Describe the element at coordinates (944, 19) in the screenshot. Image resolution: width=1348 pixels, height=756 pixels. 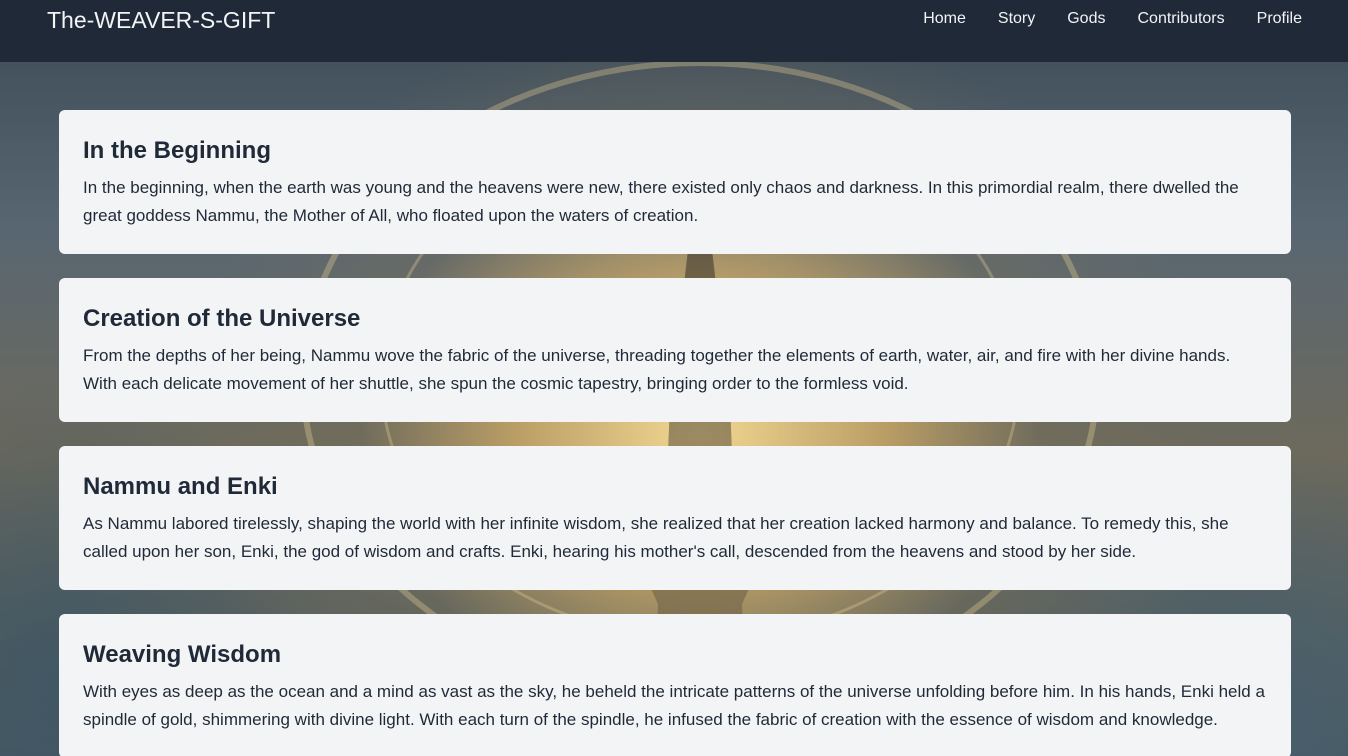
I see `nav-link-home: Home` at that location.